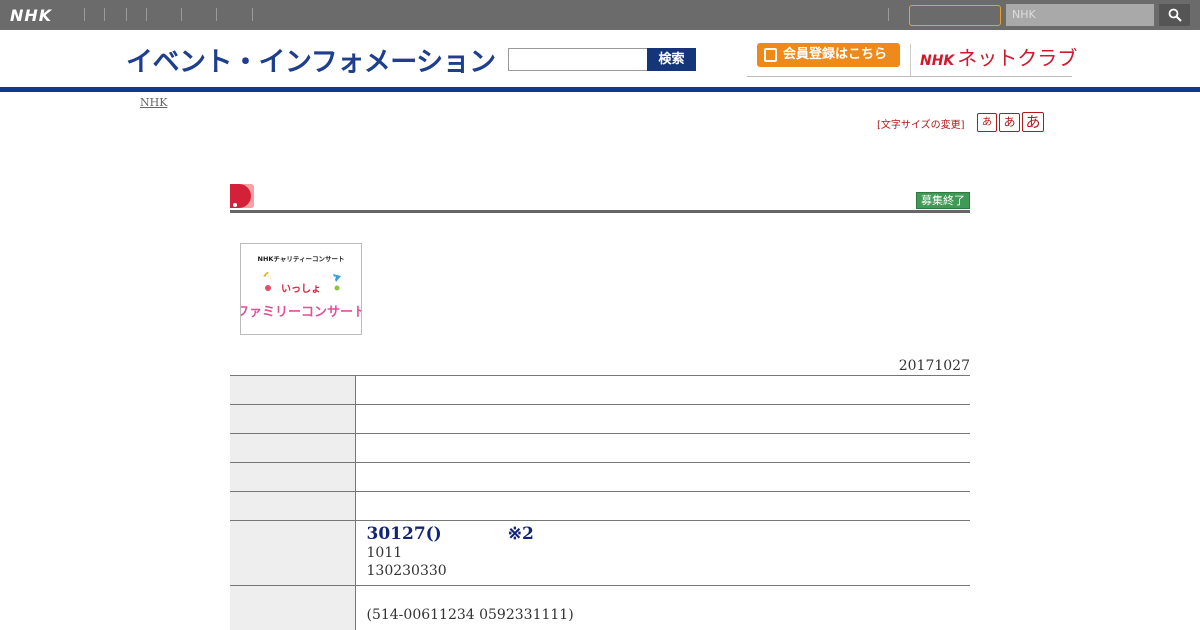 The image size is (1200, 630). Describe the element at coordinates (770, 55) in the screenshot. I see `register-icon` at that location.